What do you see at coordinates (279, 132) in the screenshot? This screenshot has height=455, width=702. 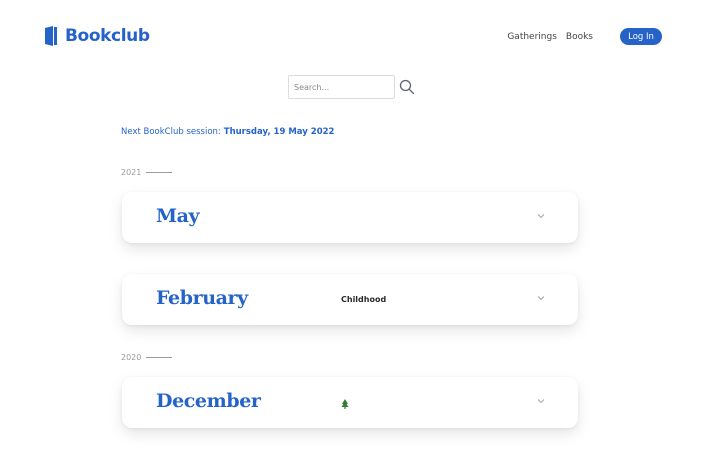 I see `next-session-date: Thursday, 19 May 2022` at bounding box center [279, 132].